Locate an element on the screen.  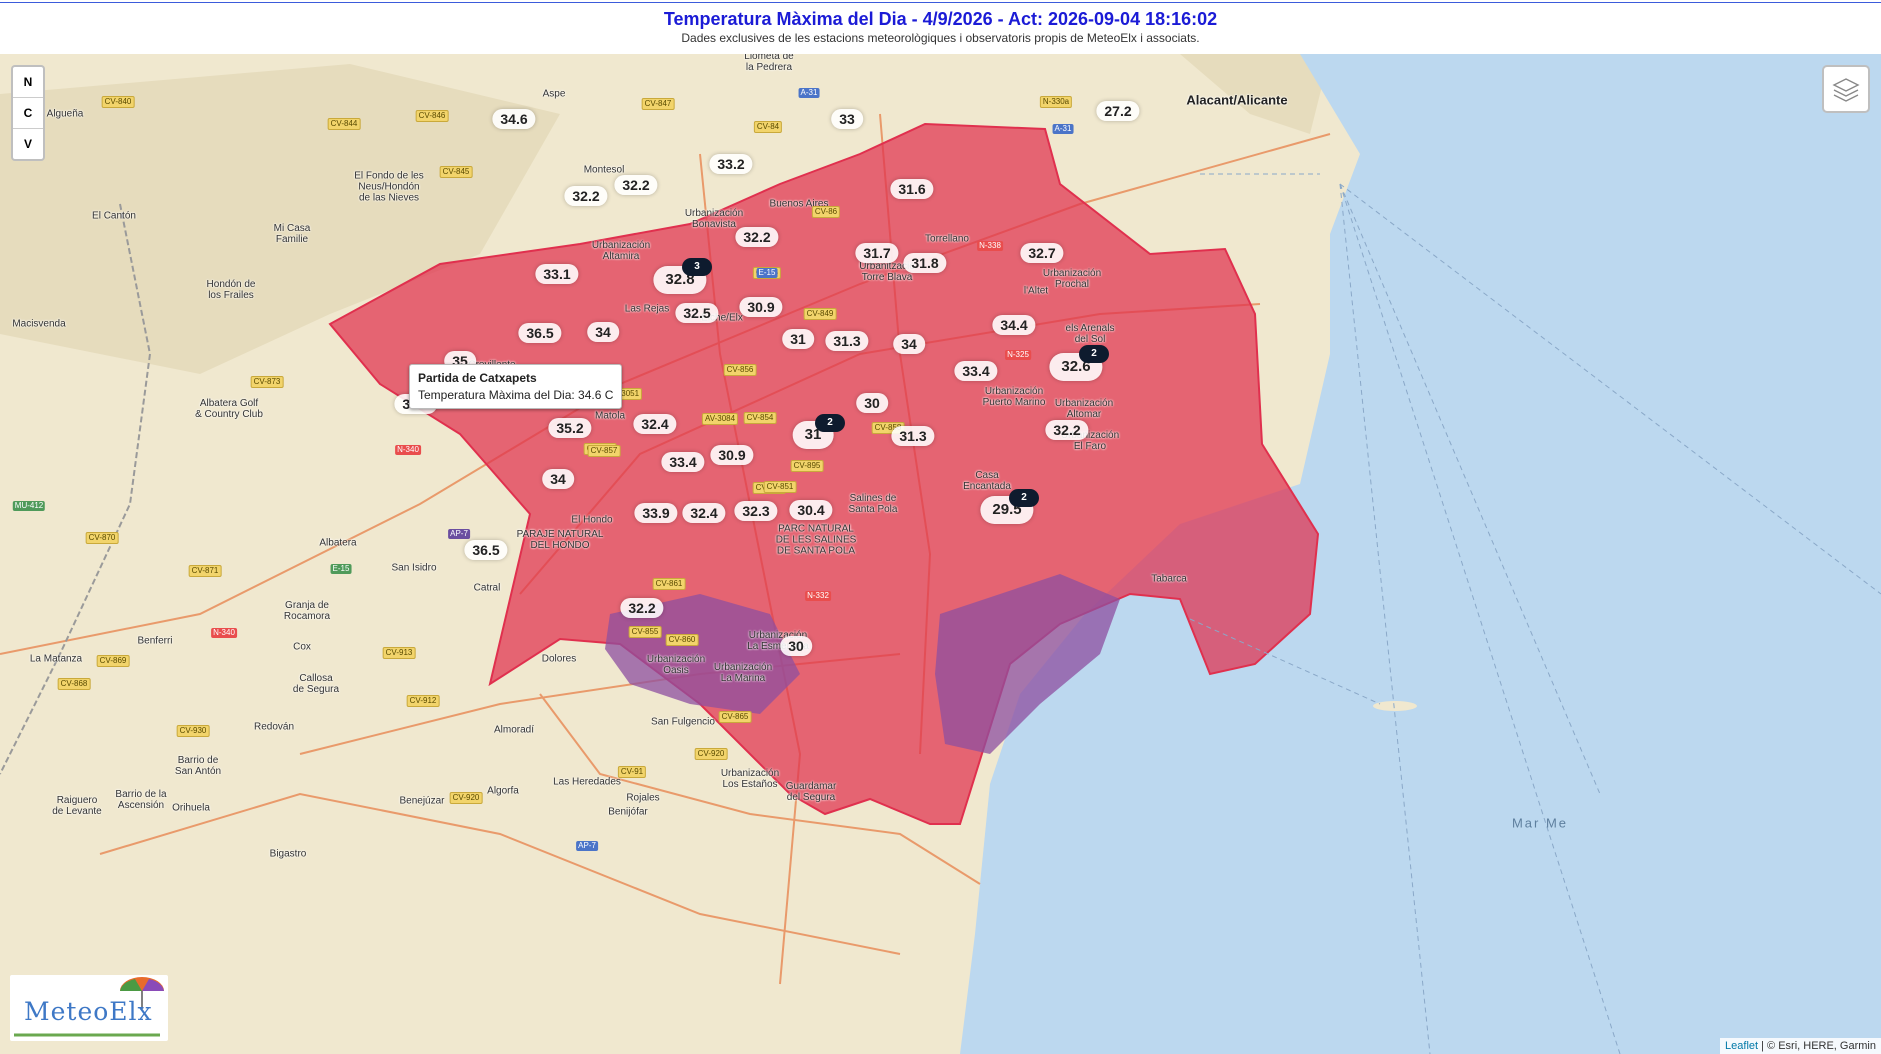
logo-text: MeteoElx is located at coordinates (88, 1011).